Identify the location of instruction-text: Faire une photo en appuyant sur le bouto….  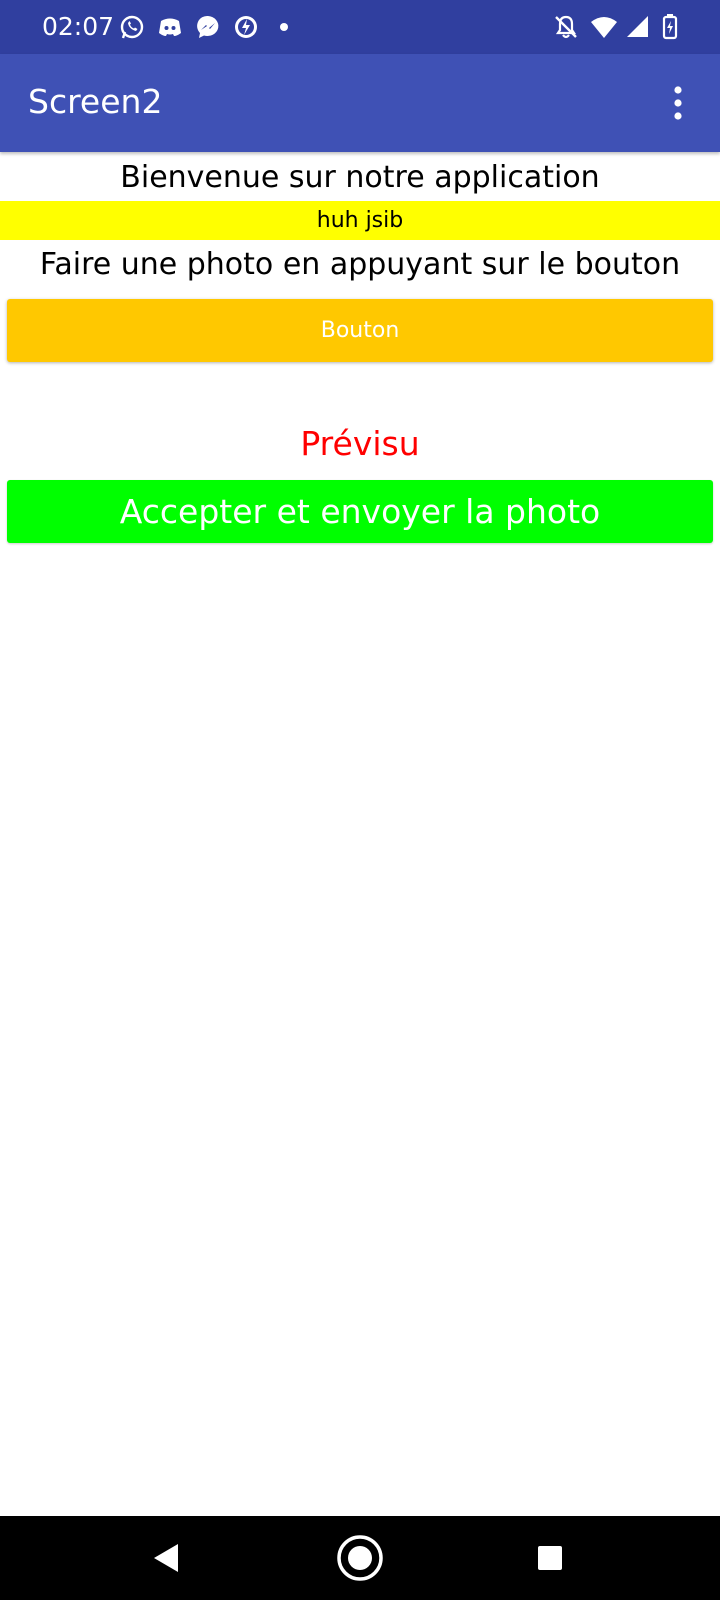
(360, 264).